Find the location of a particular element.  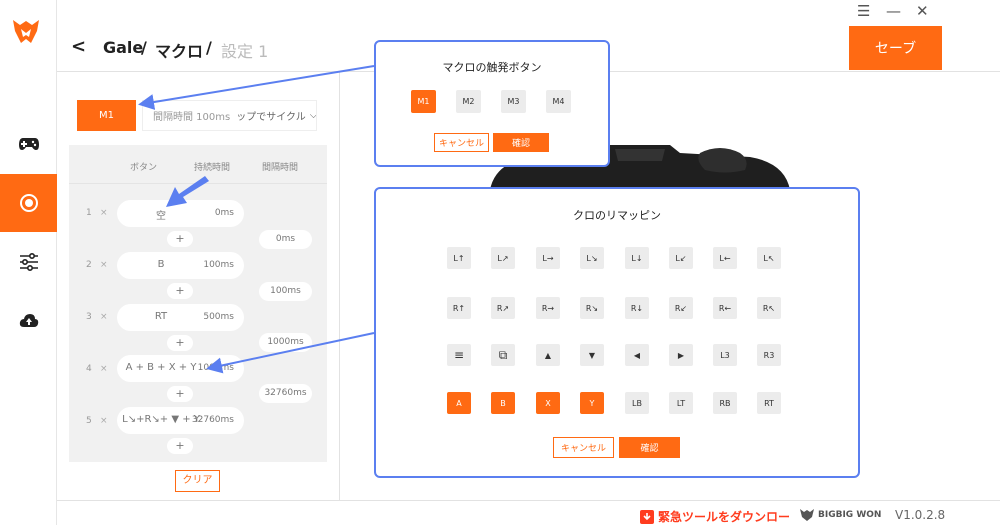

remap-key: L↑ is located at coordinates (459, 258).